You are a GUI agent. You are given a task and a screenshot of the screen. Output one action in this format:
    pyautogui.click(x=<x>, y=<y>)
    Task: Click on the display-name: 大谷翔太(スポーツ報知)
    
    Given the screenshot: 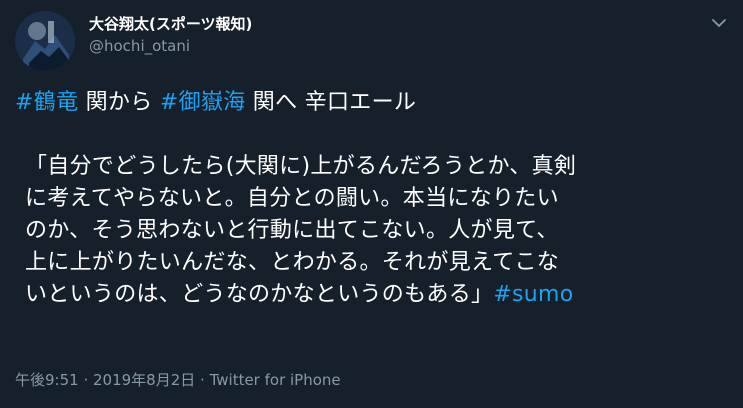 What is the action you would take?
    pyautogui.click(x=170, y=24)
    